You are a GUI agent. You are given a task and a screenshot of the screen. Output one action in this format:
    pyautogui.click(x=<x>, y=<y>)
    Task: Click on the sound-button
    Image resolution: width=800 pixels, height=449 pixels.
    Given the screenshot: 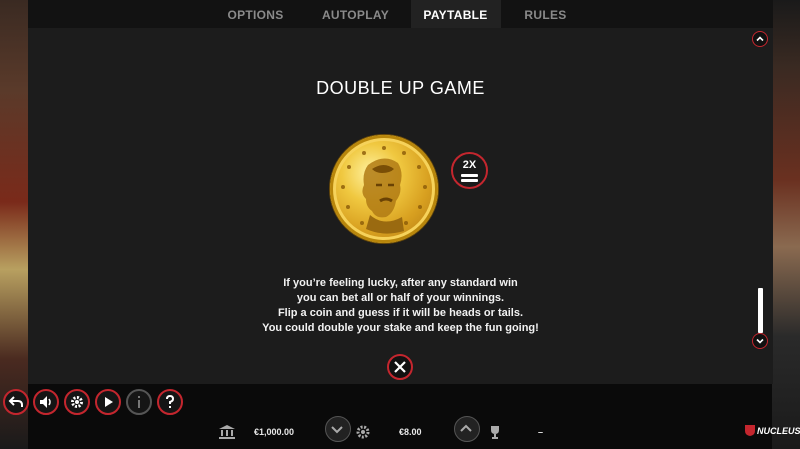 What is the action you would take?
    pyautogui.click(x=46, y=402)
    